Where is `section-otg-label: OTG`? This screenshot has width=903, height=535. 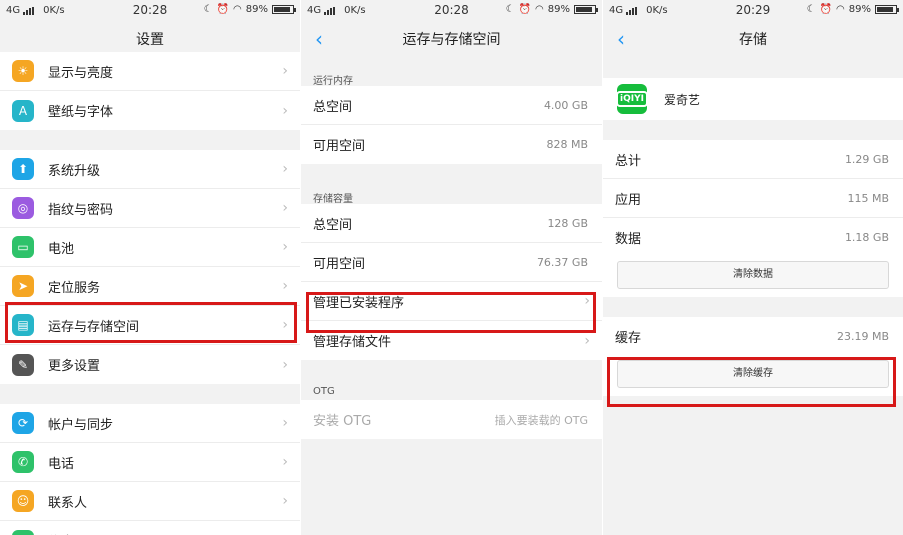 section-otg-label: OTG is located at coordinates (451, 380).